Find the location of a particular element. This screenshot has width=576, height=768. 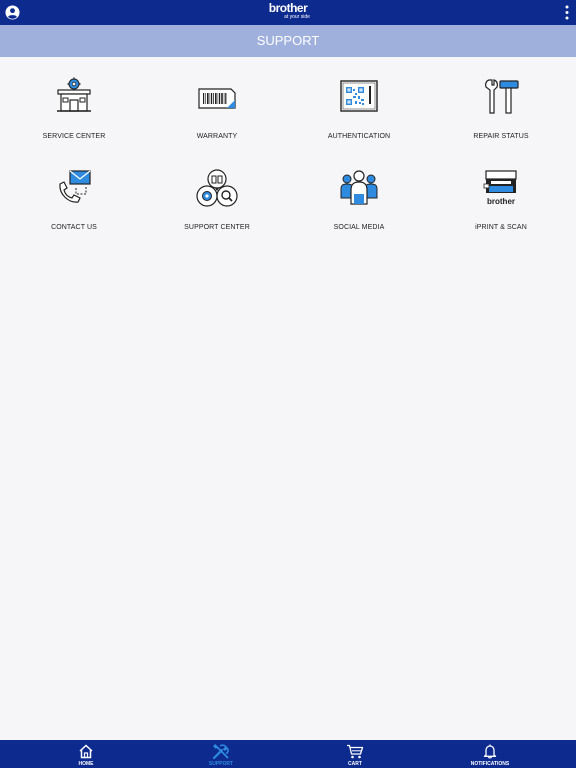

nav-label: HOME is located at coordinates (86, 764).